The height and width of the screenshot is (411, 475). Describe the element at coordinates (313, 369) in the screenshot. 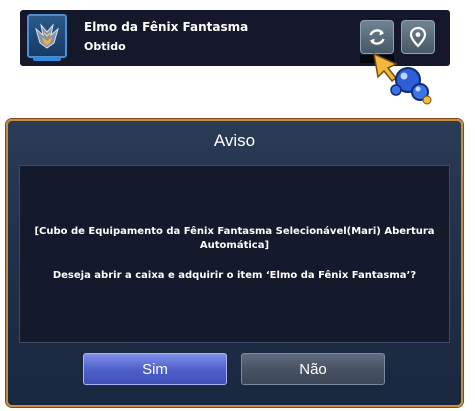

I see `cancel-button: Não` at that location.